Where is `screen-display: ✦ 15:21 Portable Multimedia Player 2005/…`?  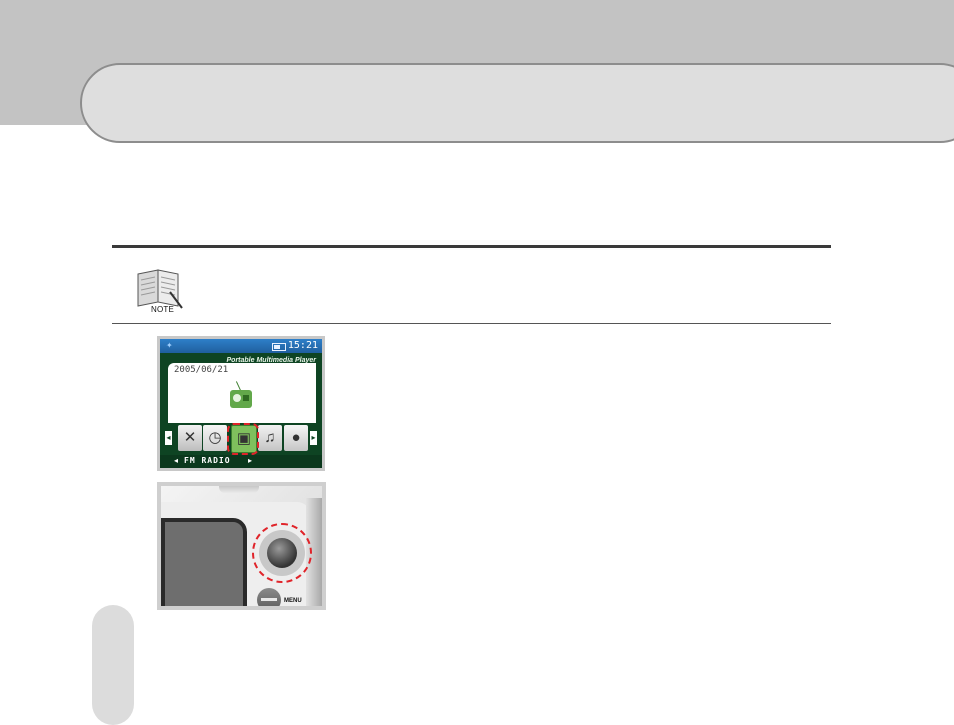
screen-display: ✦ 15:21 Portable Multimedia Player 2005/… is located at coordinates (241, 403).